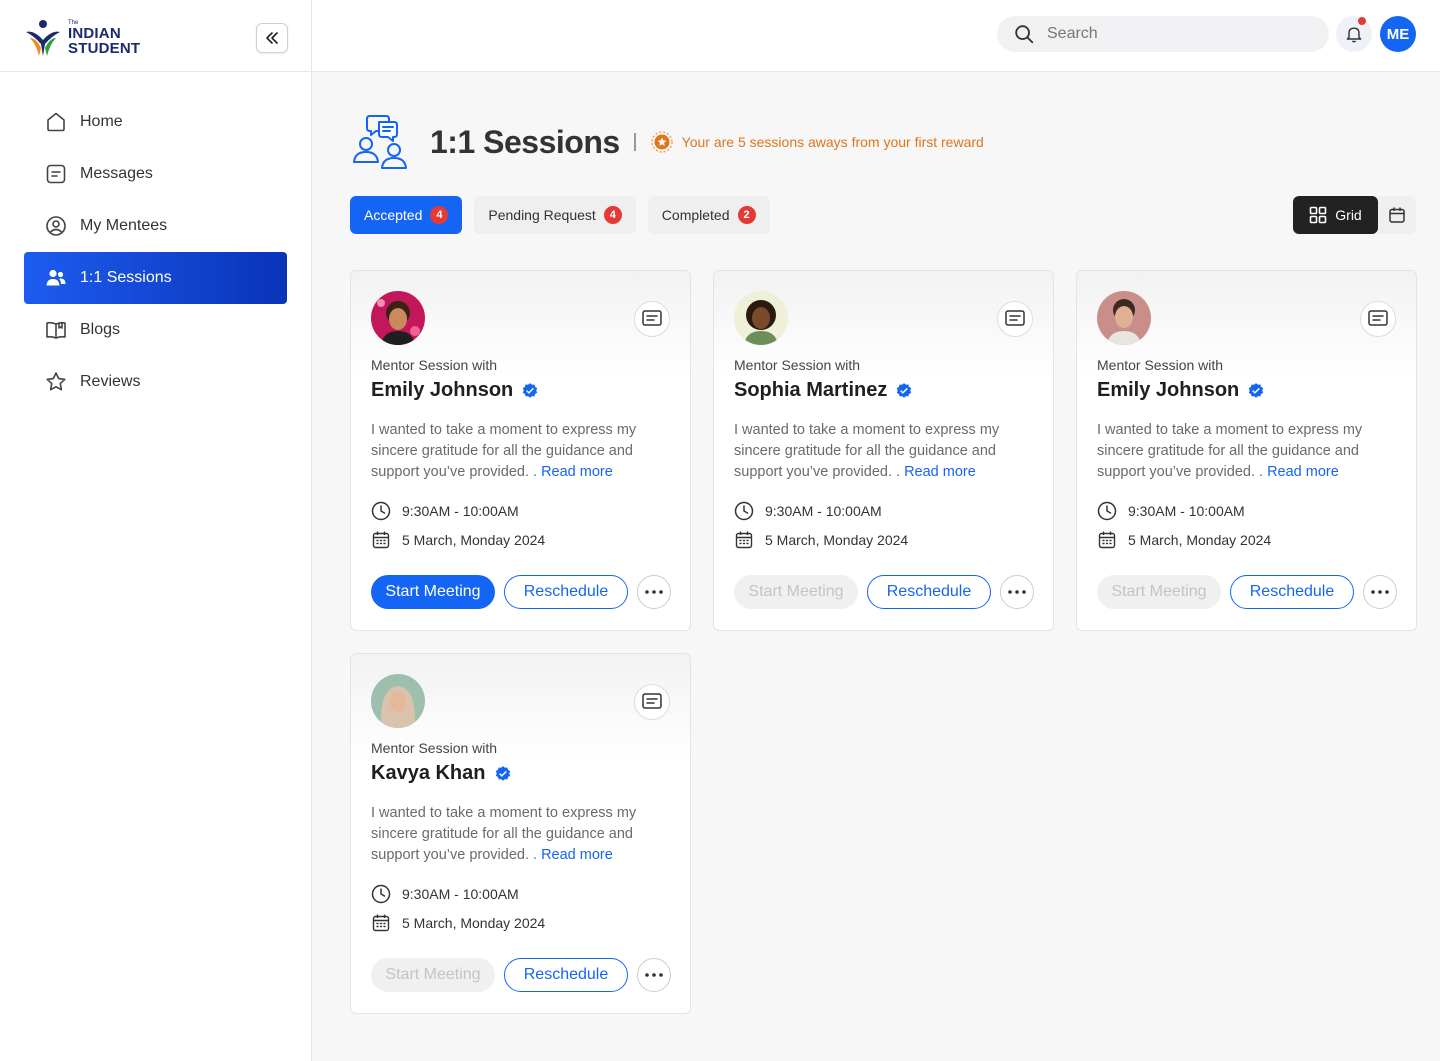  Describe the element at coordinates (155, 174) in the screenshot. I see `sidebar-item-messages: Messages` at that location.